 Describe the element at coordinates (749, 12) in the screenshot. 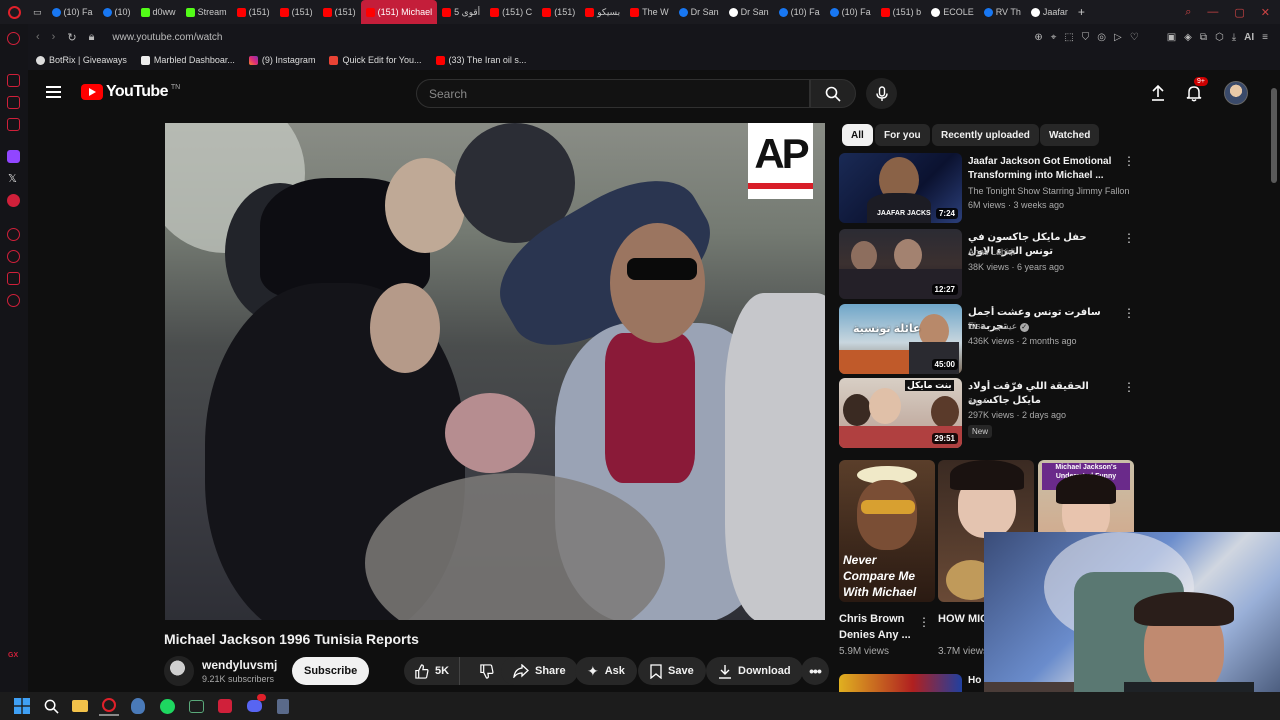

I see `browser-tab: Dr San` at that location.